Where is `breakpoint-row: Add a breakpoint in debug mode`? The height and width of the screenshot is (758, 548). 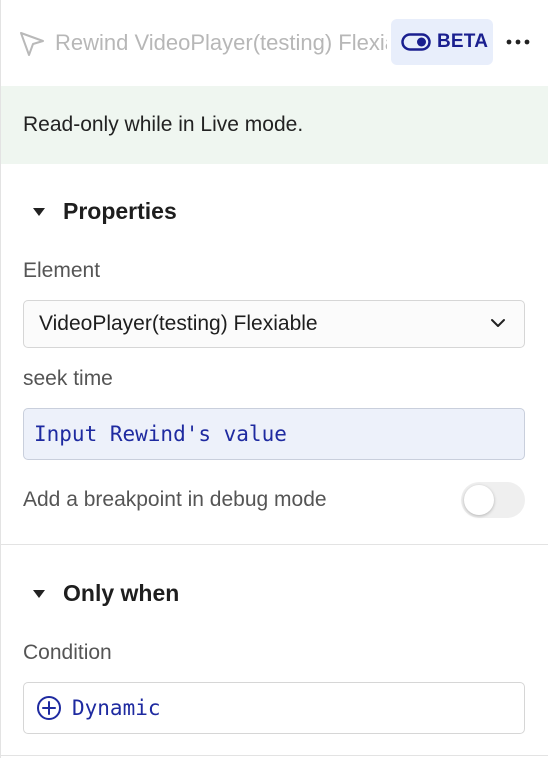
breakpoint-row: Add a breakpoint in debug mode is located at coordinates (274, 500).